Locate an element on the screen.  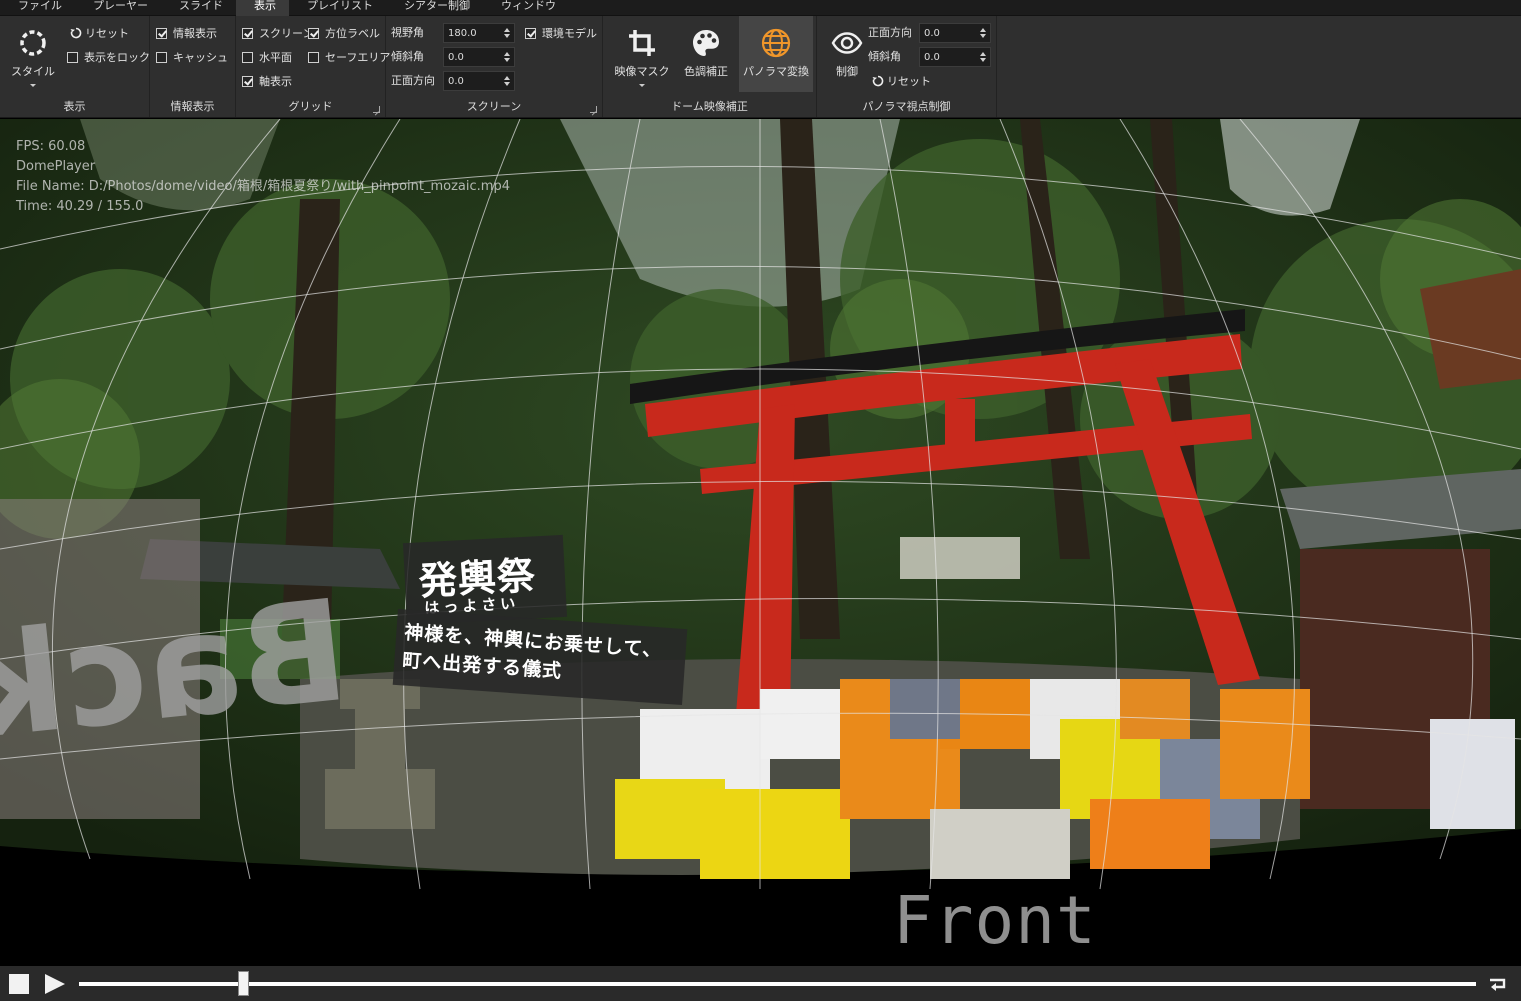
style-button: スタイル is located at coordinates (33, 54).